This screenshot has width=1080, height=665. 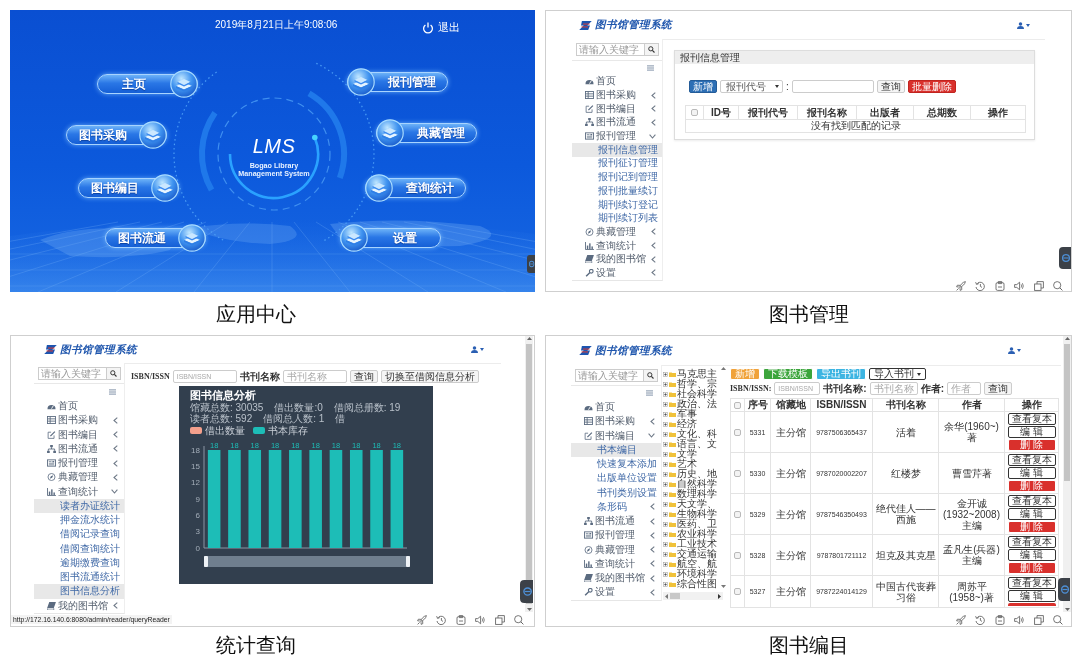 What do you see at coordinates (687, 414) in the screenshot?
I see `tree-node-label: 军事` at bounding box center [687, 414].